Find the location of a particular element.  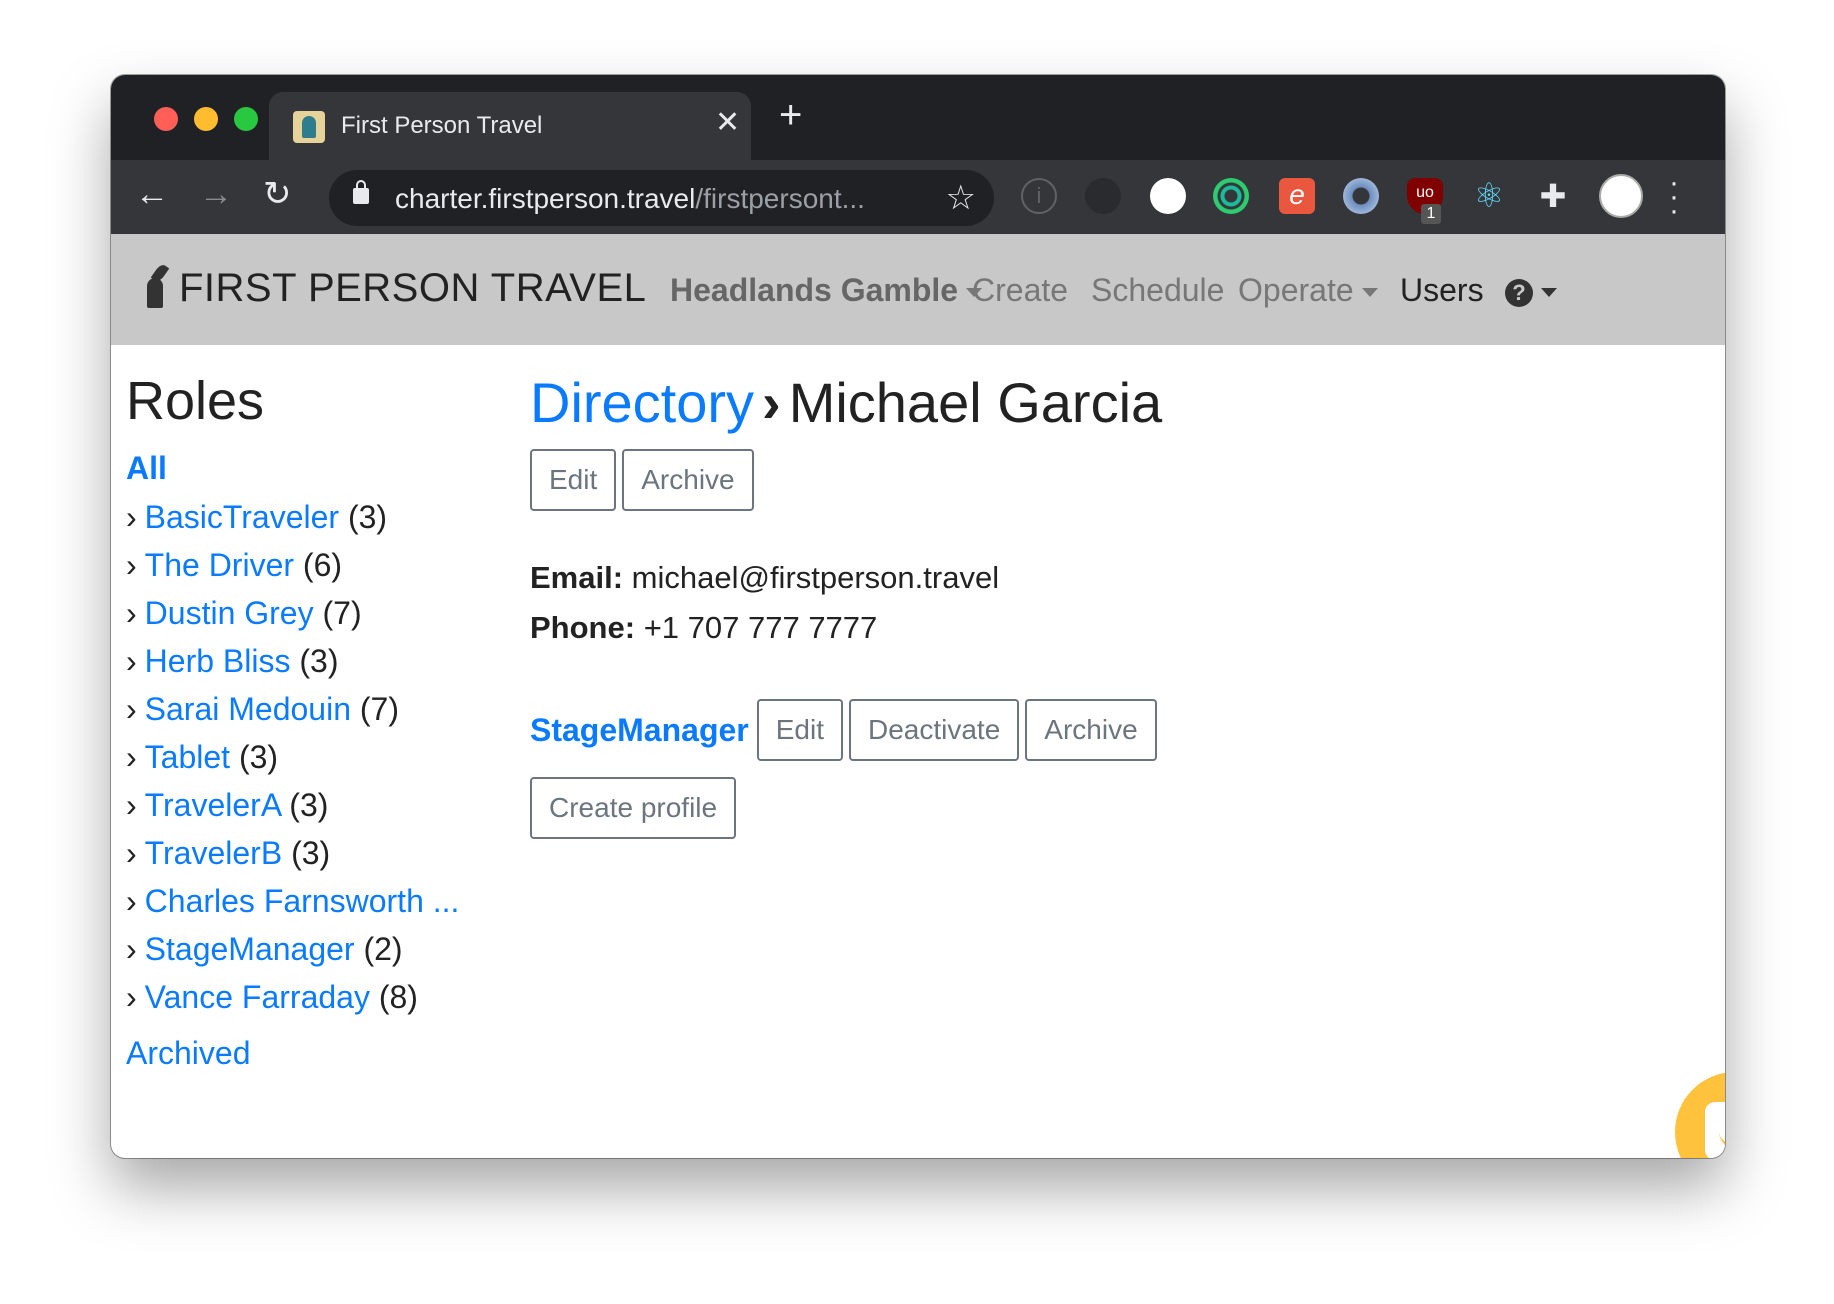

dark-extension-icon is located at coordinates (1103, 196).